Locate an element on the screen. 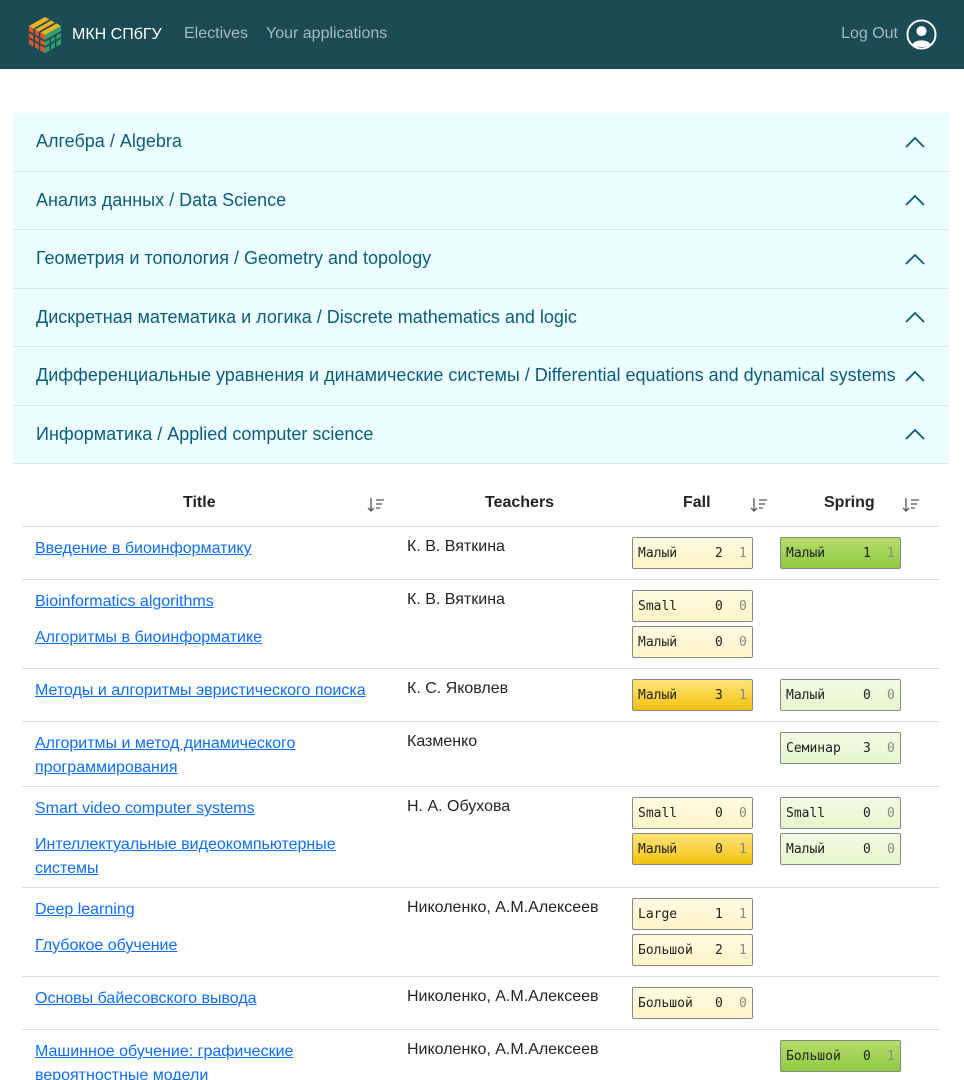  cube-logo-icon is located at coordinates (45, 35).